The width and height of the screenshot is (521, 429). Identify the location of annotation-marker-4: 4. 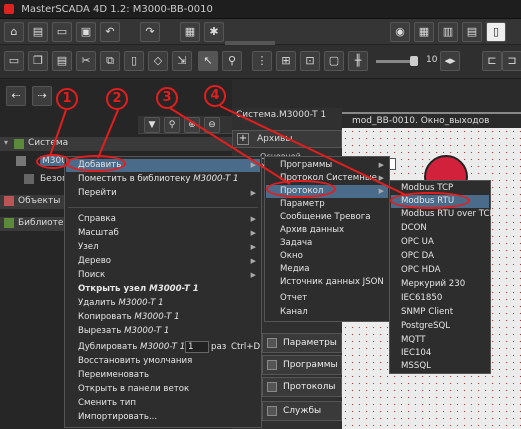
(215, 96).